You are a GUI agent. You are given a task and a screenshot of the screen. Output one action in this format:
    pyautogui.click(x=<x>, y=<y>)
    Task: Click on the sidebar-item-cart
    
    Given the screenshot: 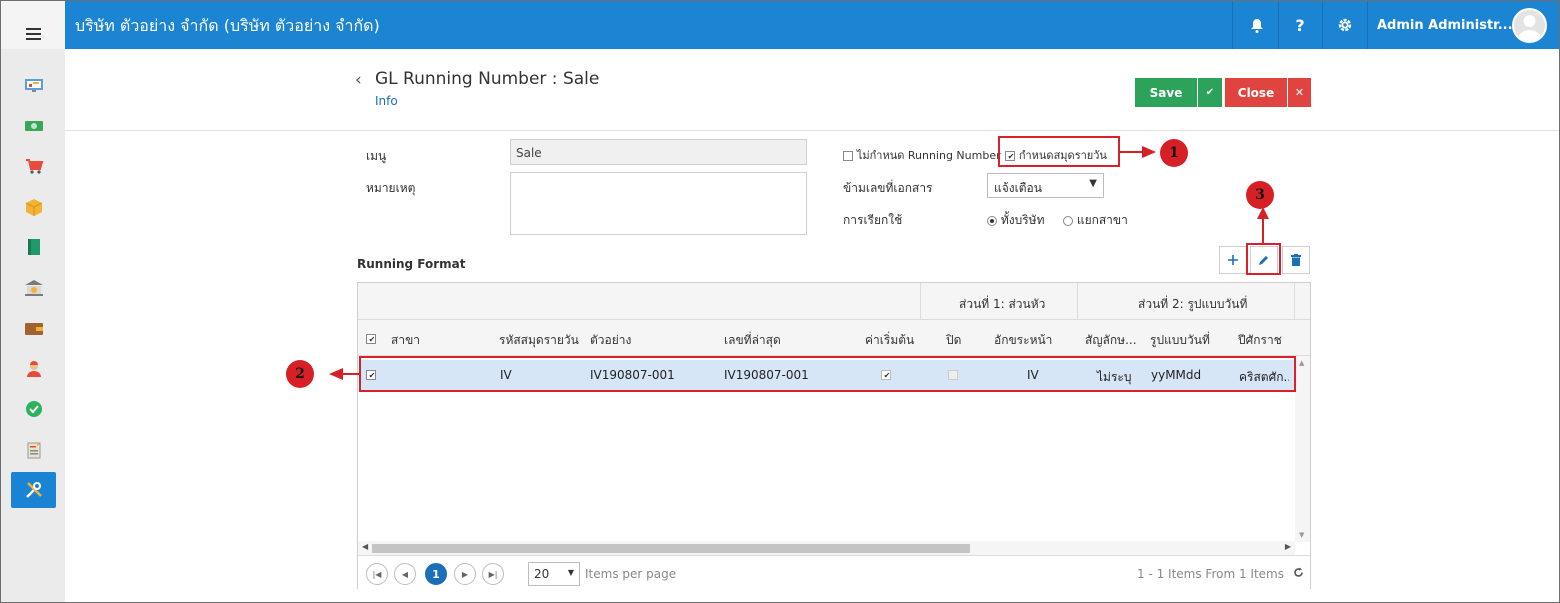 What is the action you would take?
    pyautogui.click(x=33, y=166)
    